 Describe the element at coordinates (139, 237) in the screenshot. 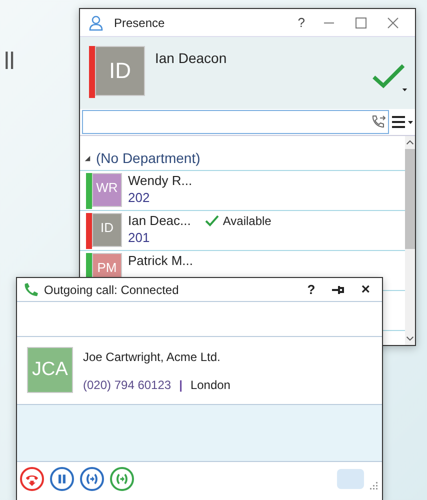

I see `extension: 201` at that location.